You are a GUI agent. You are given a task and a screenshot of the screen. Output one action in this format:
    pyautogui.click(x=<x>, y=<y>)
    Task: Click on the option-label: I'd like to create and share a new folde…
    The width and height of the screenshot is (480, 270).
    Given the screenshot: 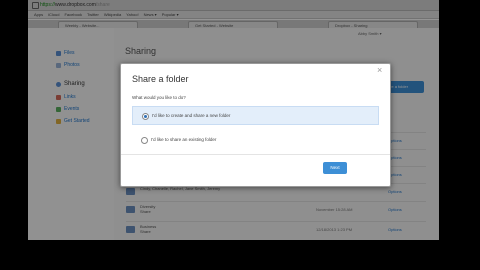 What is the action you would take?
    pyautogui.click(x=191, y=115)
    